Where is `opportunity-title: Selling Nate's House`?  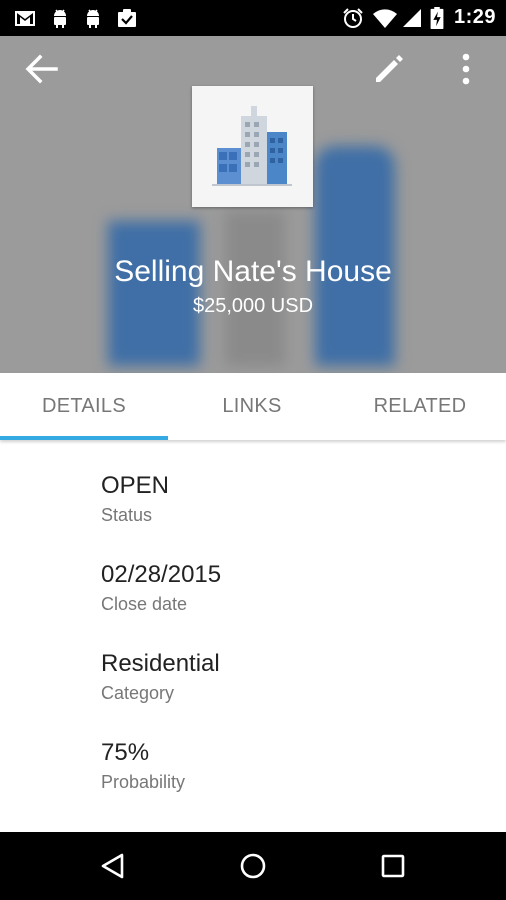
opportunity-title: Selling Nate's House is located at coordinates (253, 271).